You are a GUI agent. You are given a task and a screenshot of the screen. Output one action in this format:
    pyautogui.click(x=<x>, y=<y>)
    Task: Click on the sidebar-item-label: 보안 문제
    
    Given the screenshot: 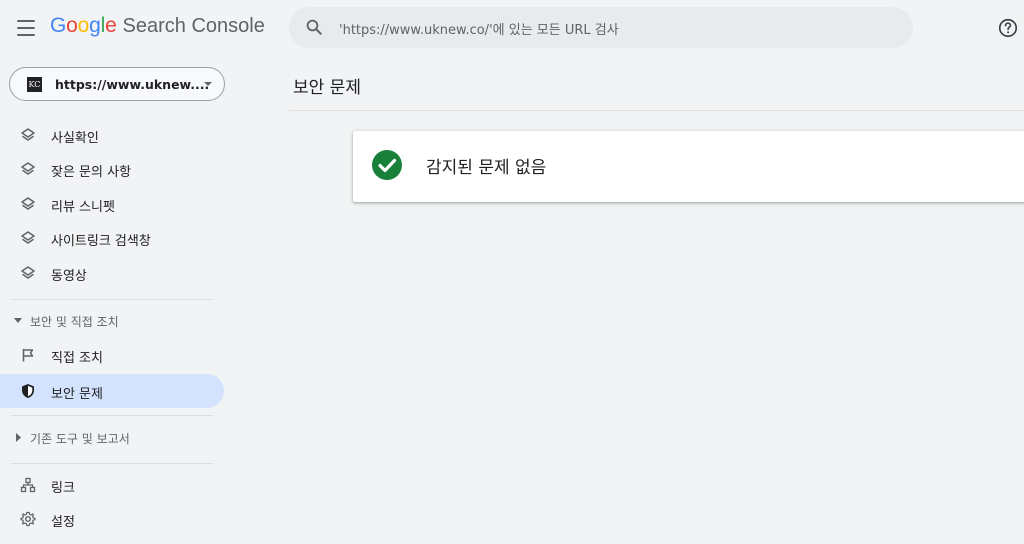 What is the action you would take?
    pyautogui.click(x=77, y=394)
    